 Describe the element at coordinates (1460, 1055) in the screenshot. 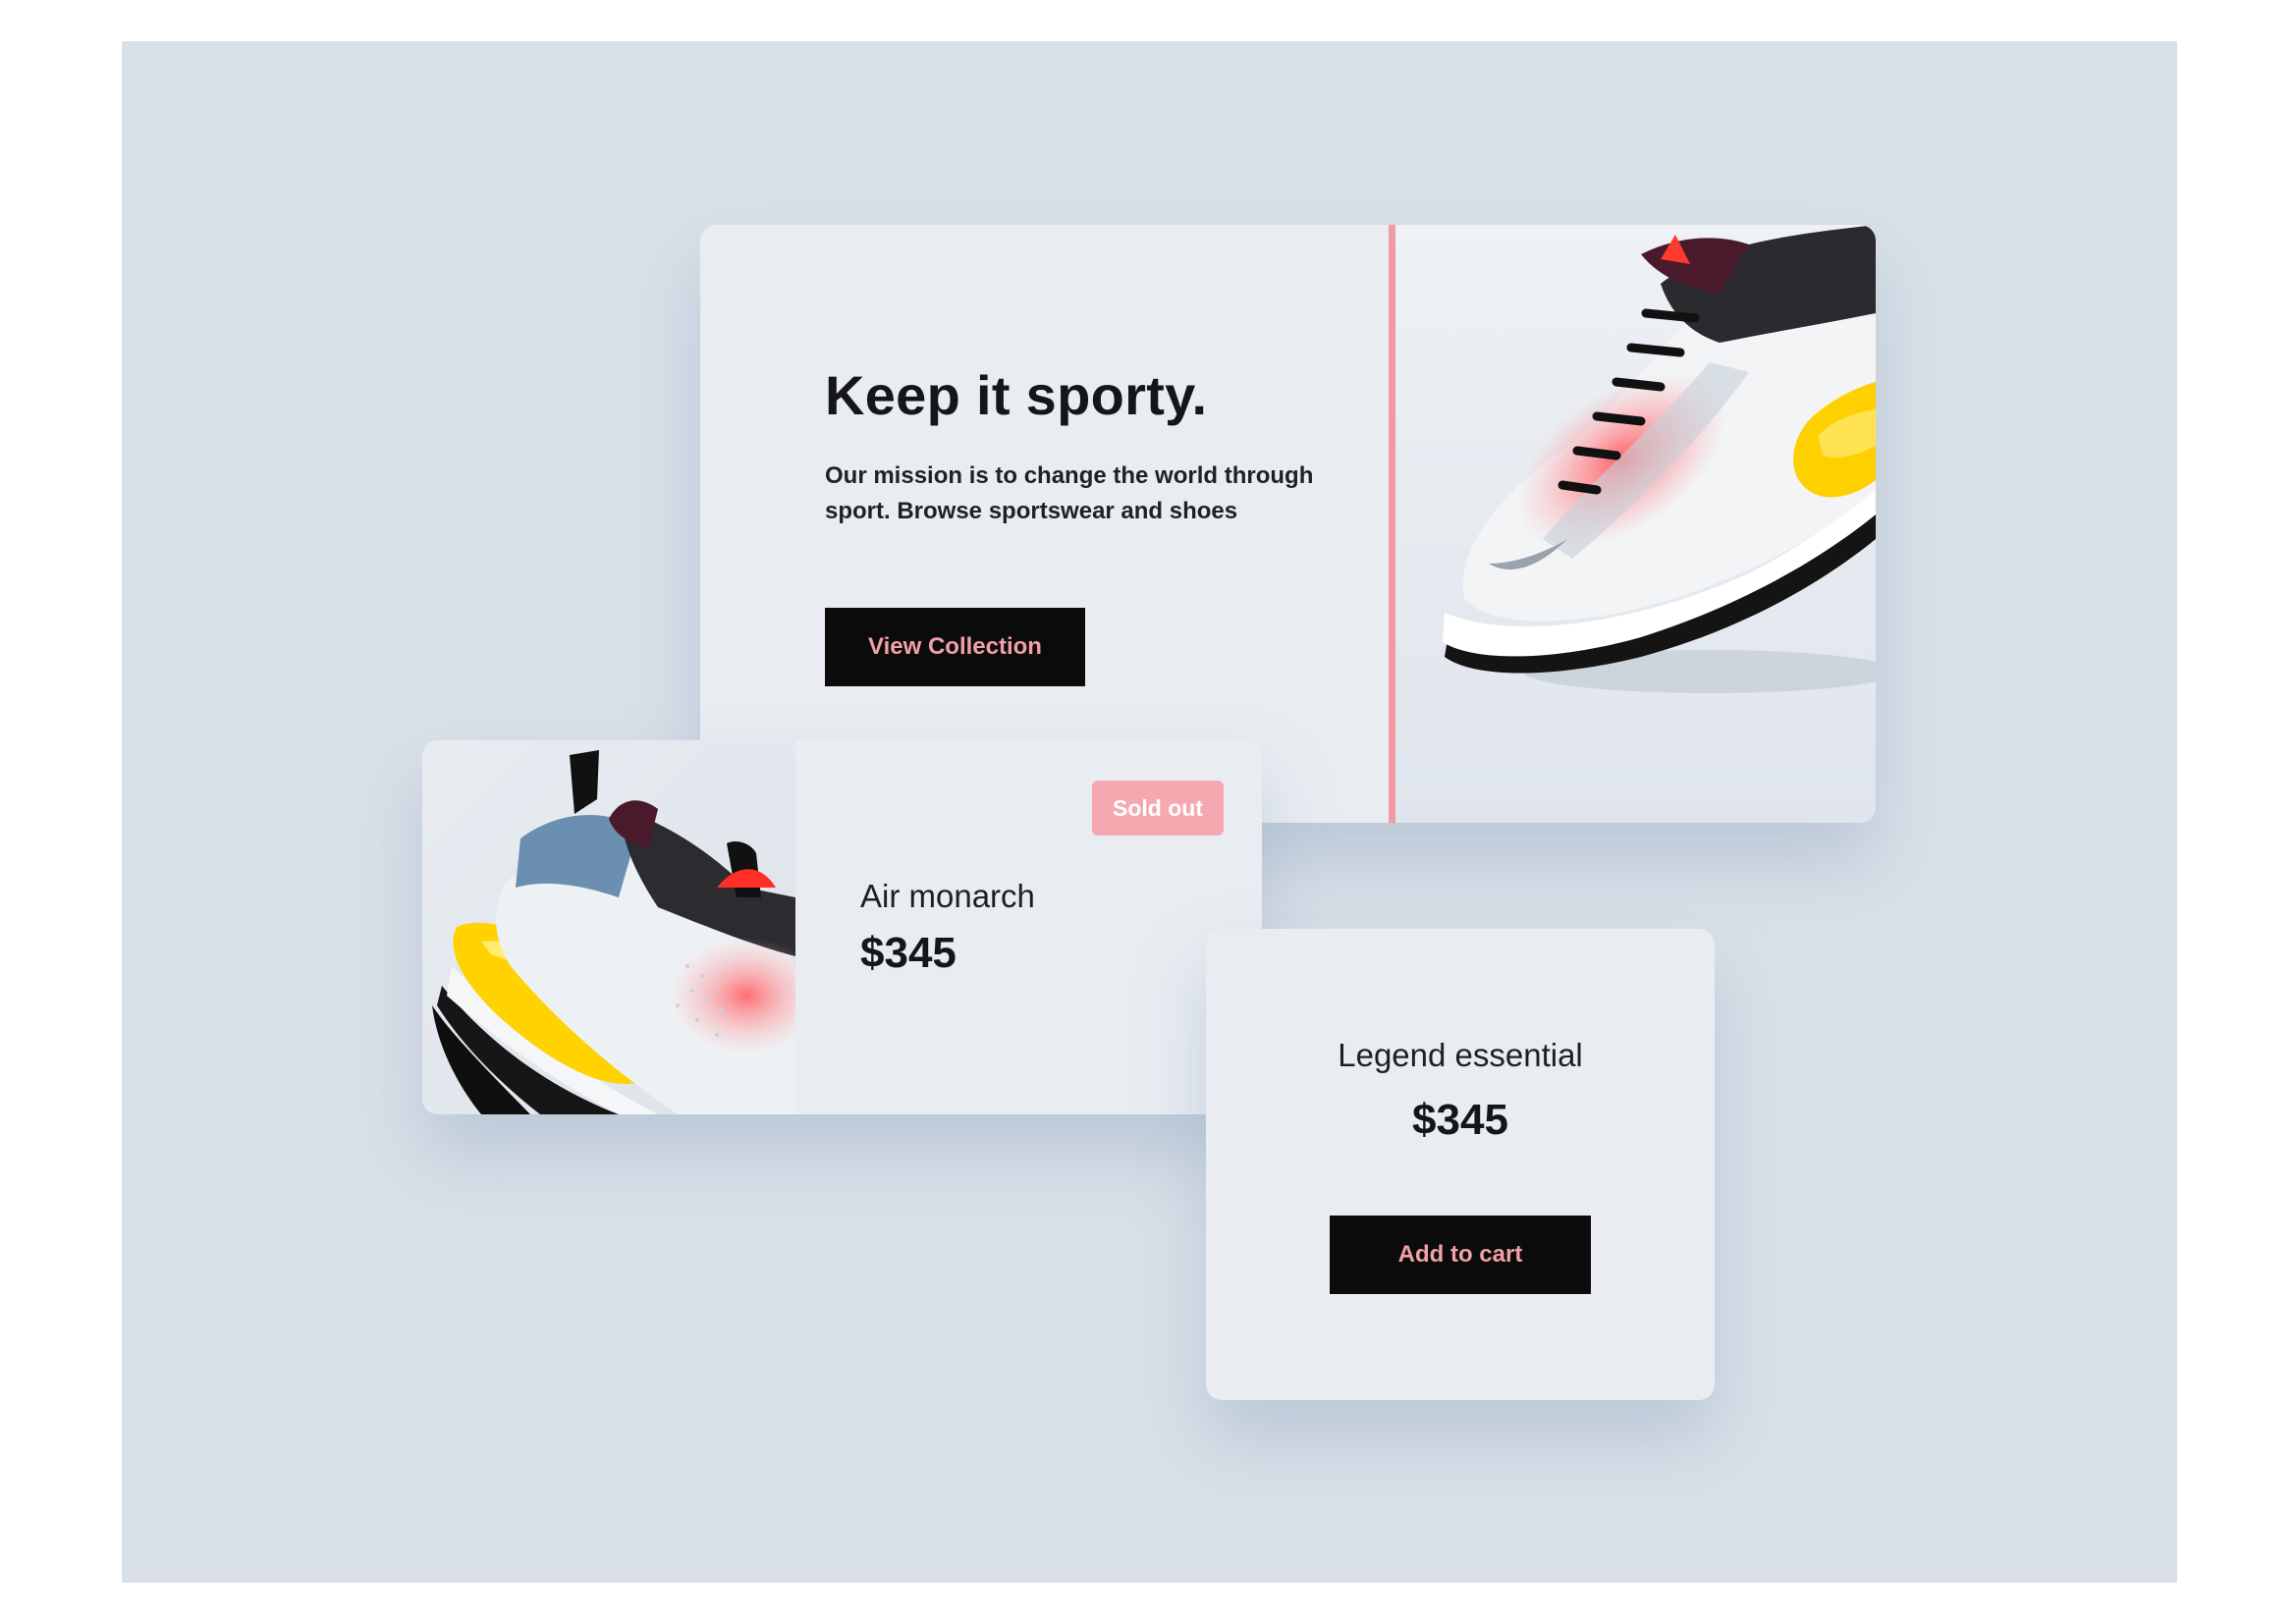

I see `product-name: Legend essential` at that location.